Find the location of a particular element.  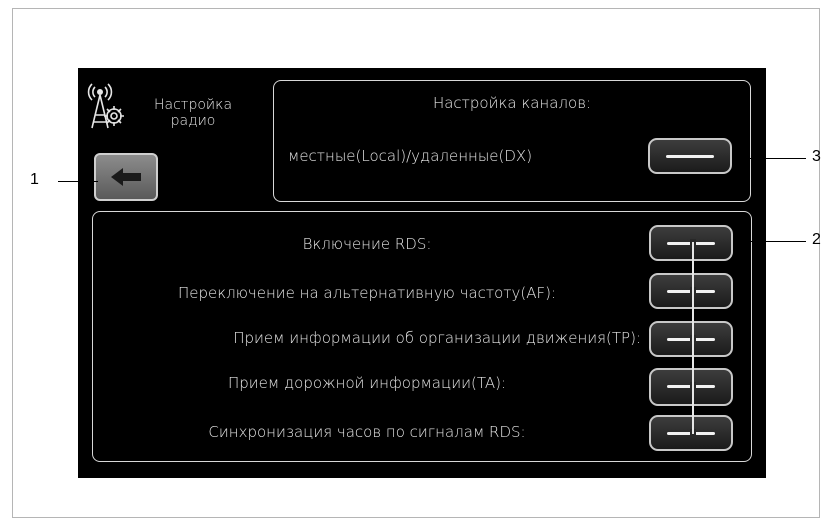

screen-title: Настройка радио is located at coordinates (193, 113).